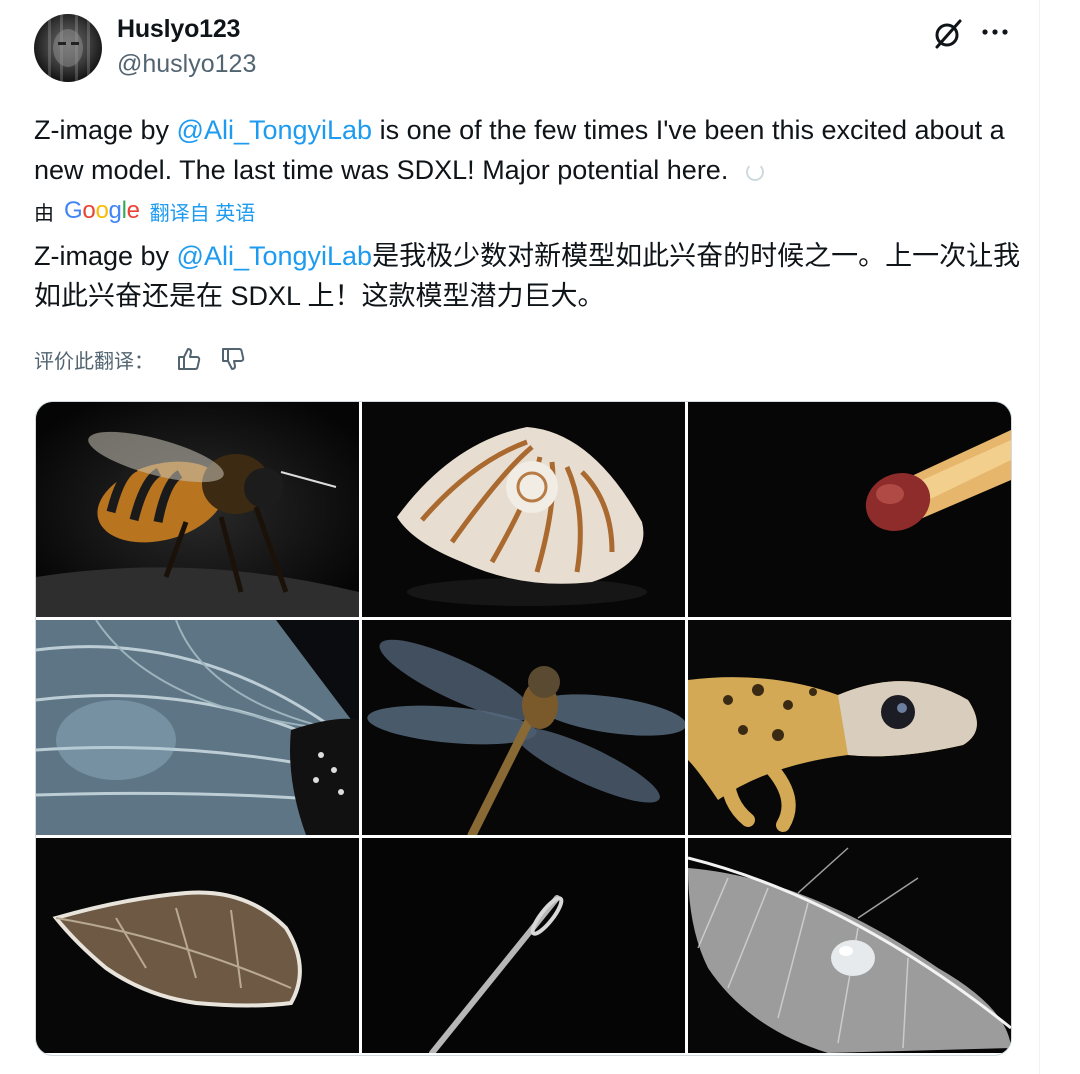 This screenshot has height=1074, width=1080. What do you see at coordinates (94, 361) in the screenshot?
I see `rate-translation-label: 评价此翻译：` at bounding box center [94, 361].